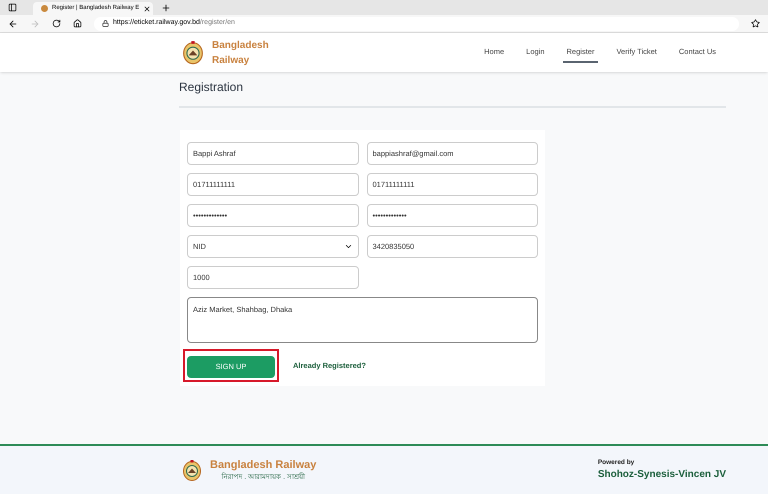  Describe the element at coordinates (105, 23) in the screenshot. I see `lock-icon` at that location.